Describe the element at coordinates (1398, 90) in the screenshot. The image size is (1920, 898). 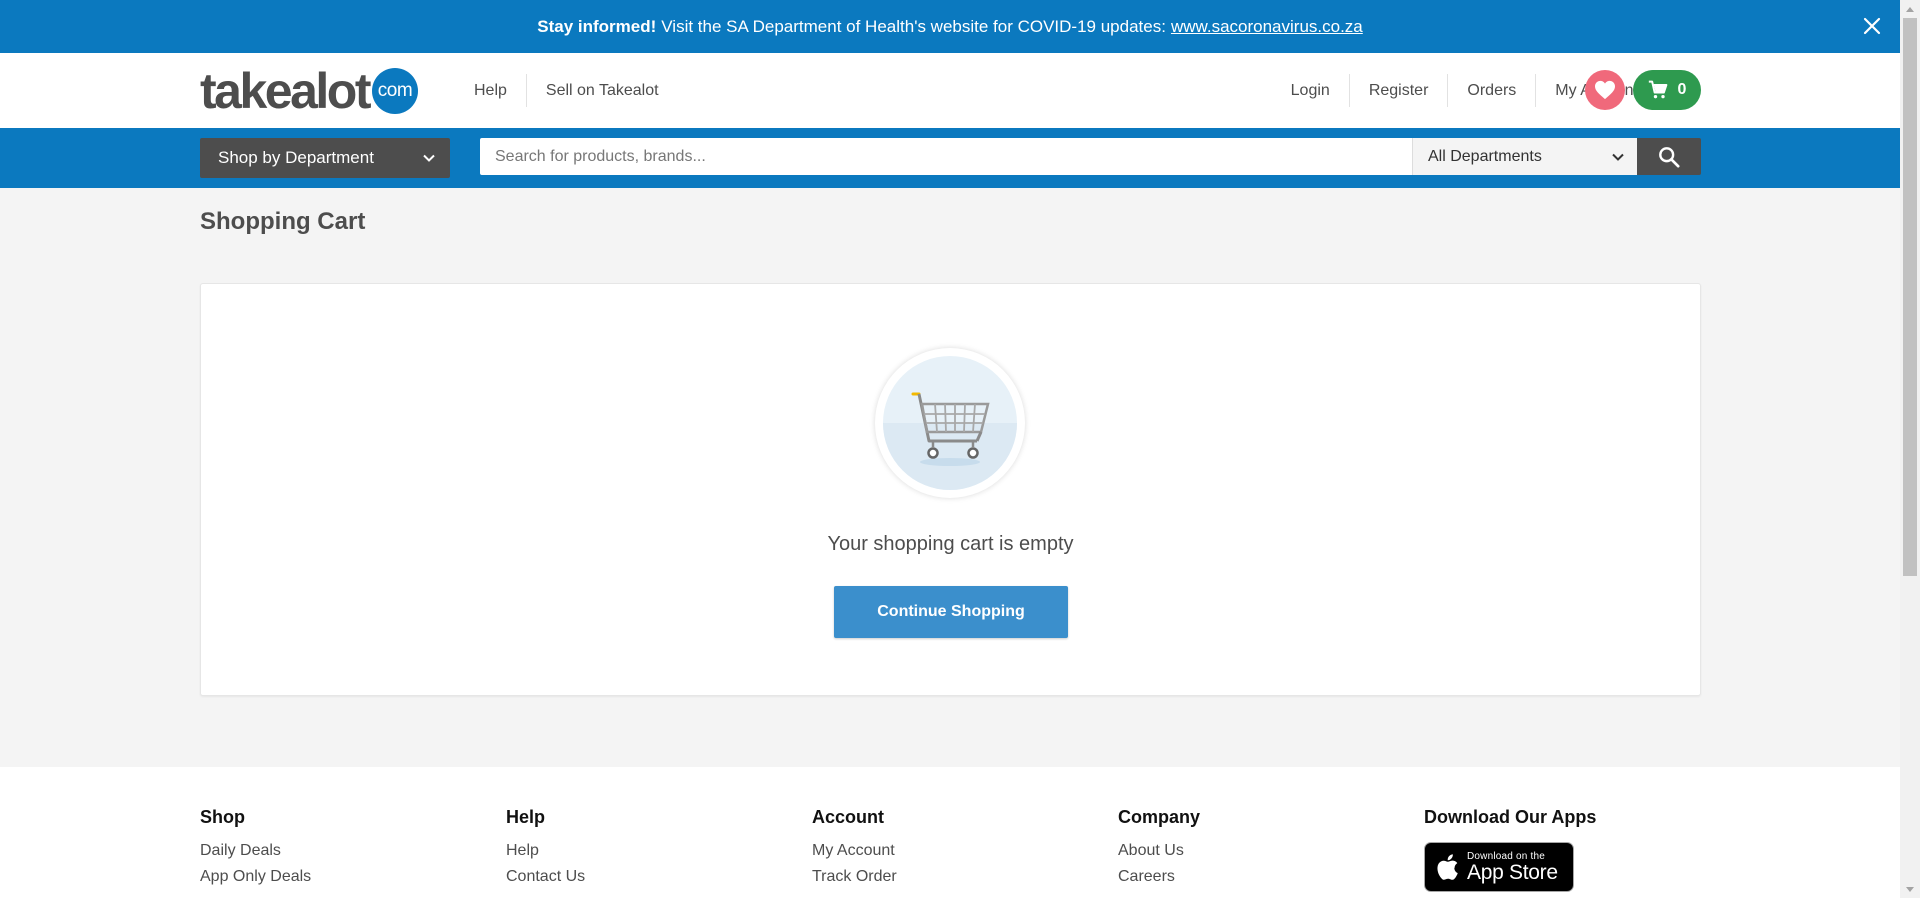
I see `register-link: Register` at that location.